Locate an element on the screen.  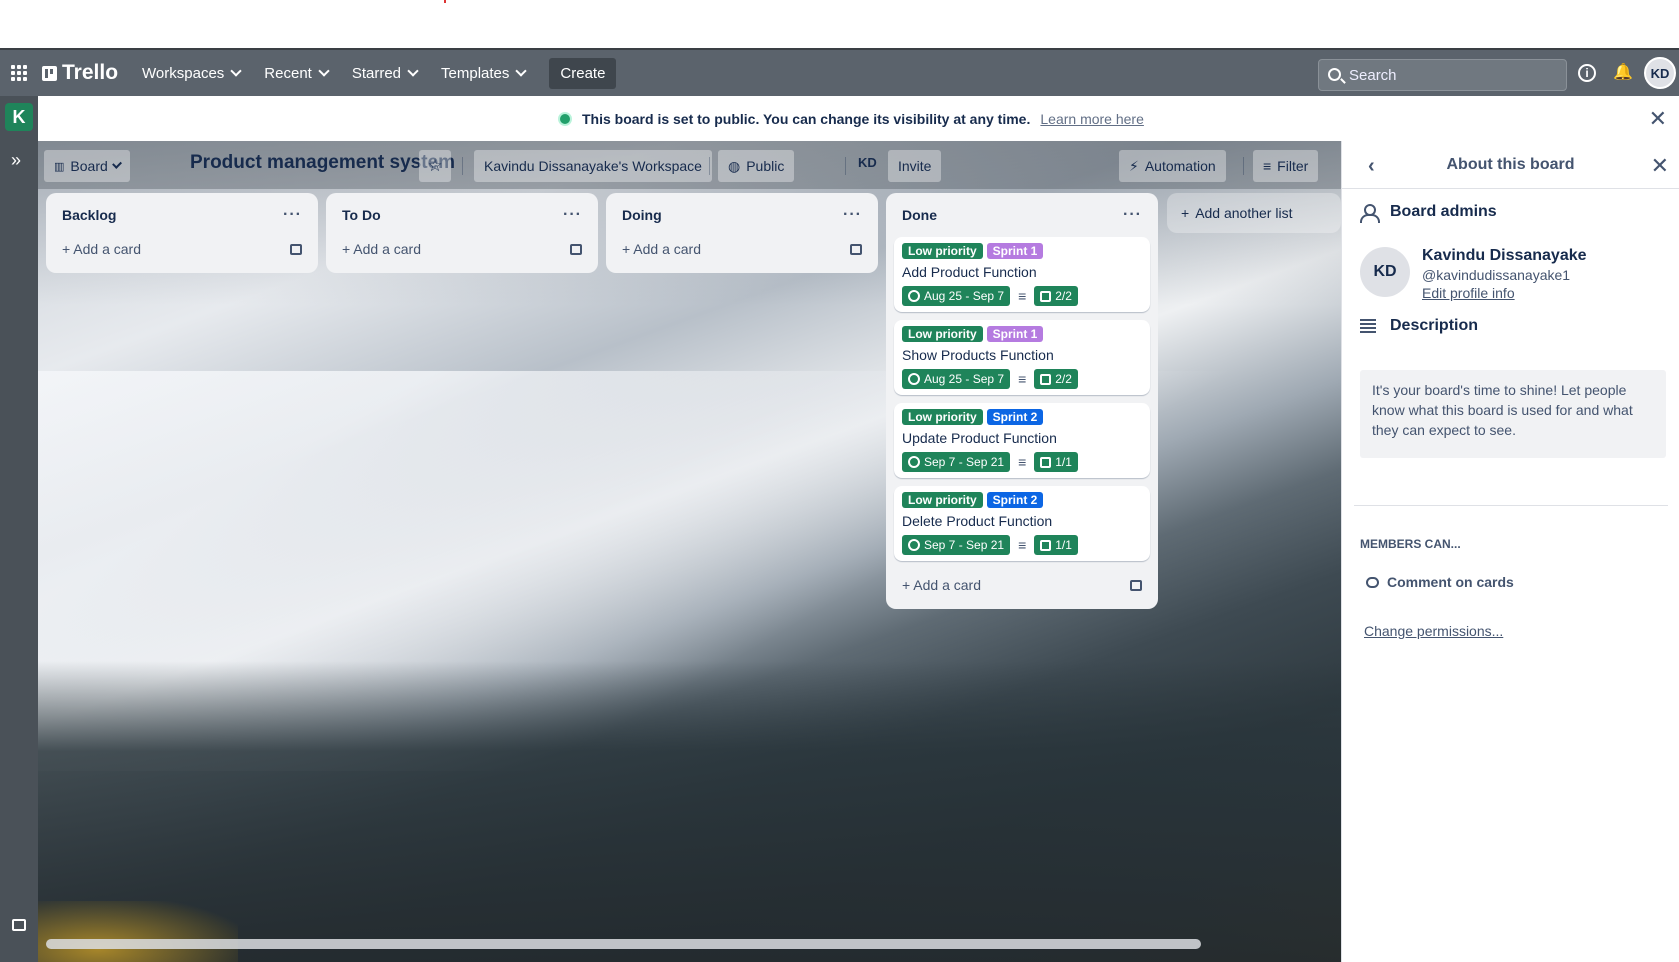
info-icon: i is located at coordinates (1587, 73).